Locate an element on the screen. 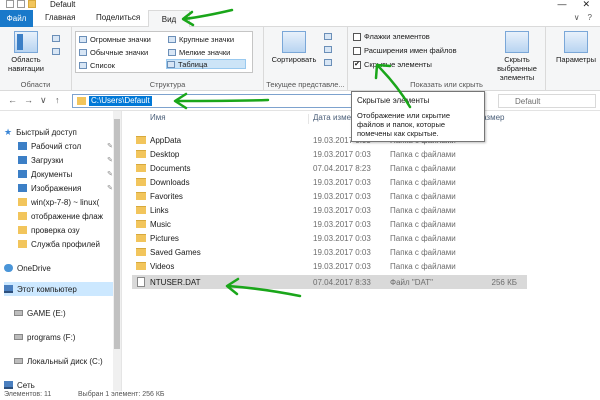  address-path: C:\Users\Default is located at coordinates (120, 101).